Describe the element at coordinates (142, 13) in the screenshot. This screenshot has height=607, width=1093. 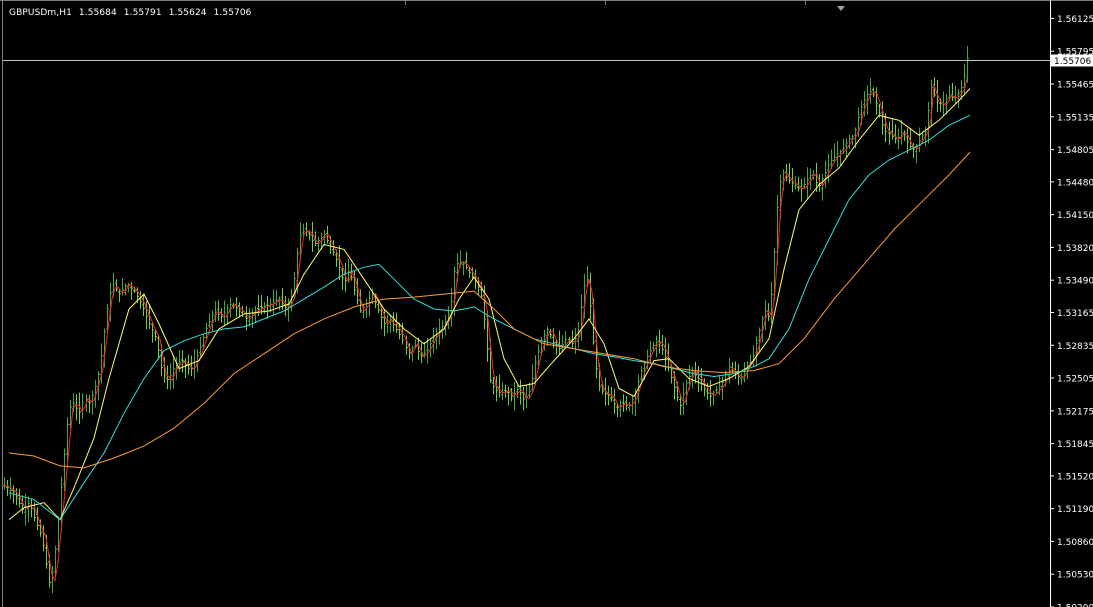
I see `high-value: 1.55791` at that location.